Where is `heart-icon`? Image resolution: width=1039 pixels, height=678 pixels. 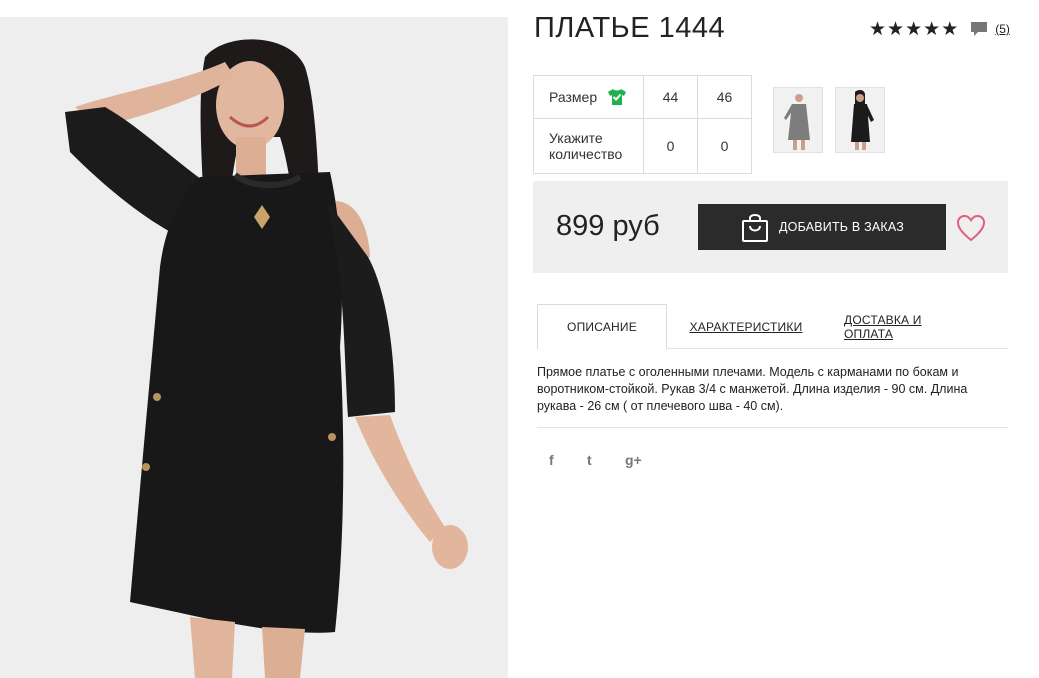
heart-icon is located at coordinates (971, 228).